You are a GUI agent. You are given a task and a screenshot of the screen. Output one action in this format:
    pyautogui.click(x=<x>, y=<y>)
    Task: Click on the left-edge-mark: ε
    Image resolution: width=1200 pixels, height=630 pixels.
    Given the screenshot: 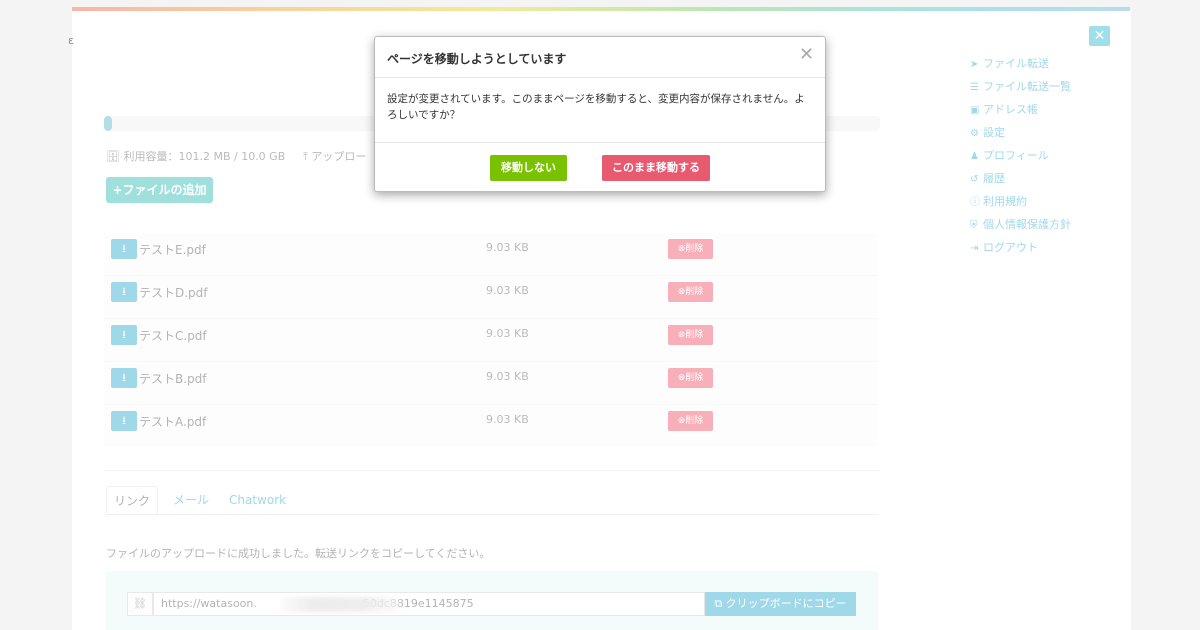 What is the action you would take?
    pyautogui.click(x=71, y=40)
    